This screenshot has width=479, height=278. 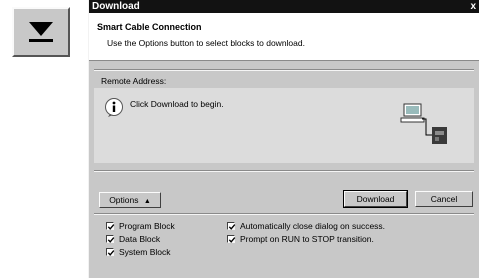 I want to click on close-icon: x, so click(x=473, y=6).